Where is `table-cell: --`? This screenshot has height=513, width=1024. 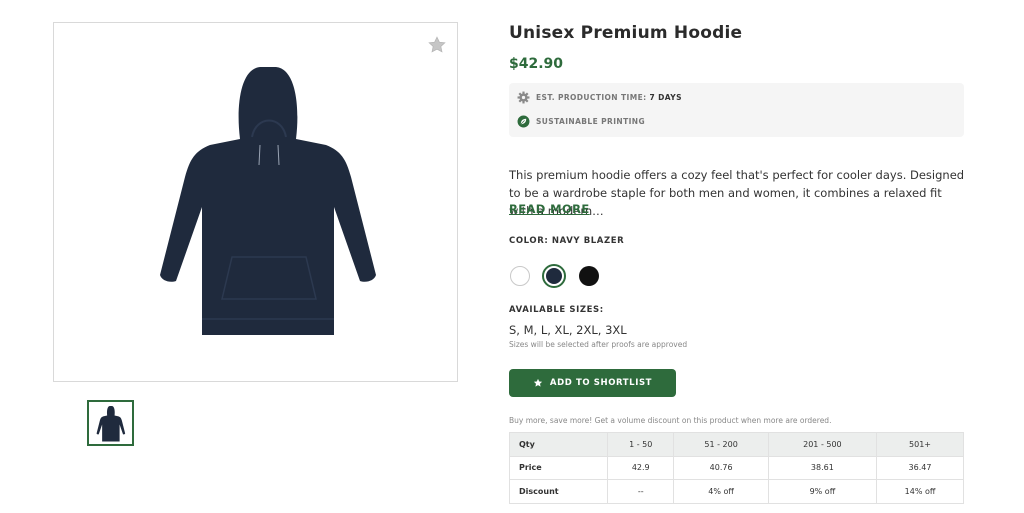
table-cell: -- is located at coordinates (640, 491).